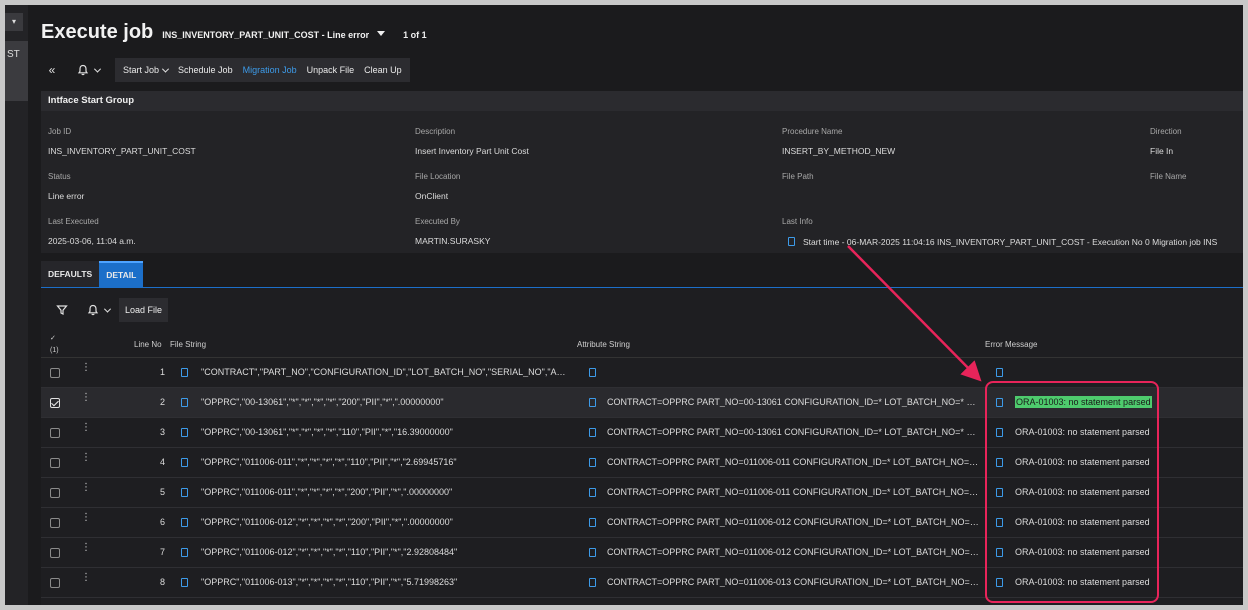  I want to click on start-job-button: Start Job, so click(145, 70).